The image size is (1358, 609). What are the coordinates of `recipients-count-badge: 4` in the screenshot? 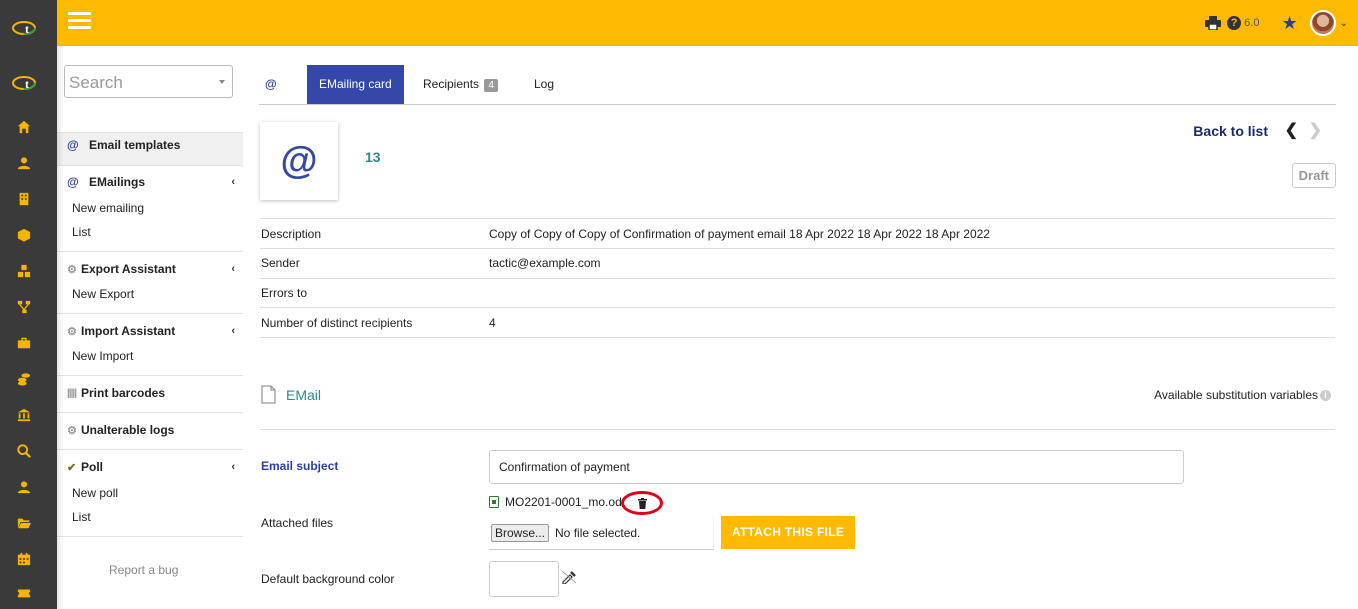 It's located at (491, 85).